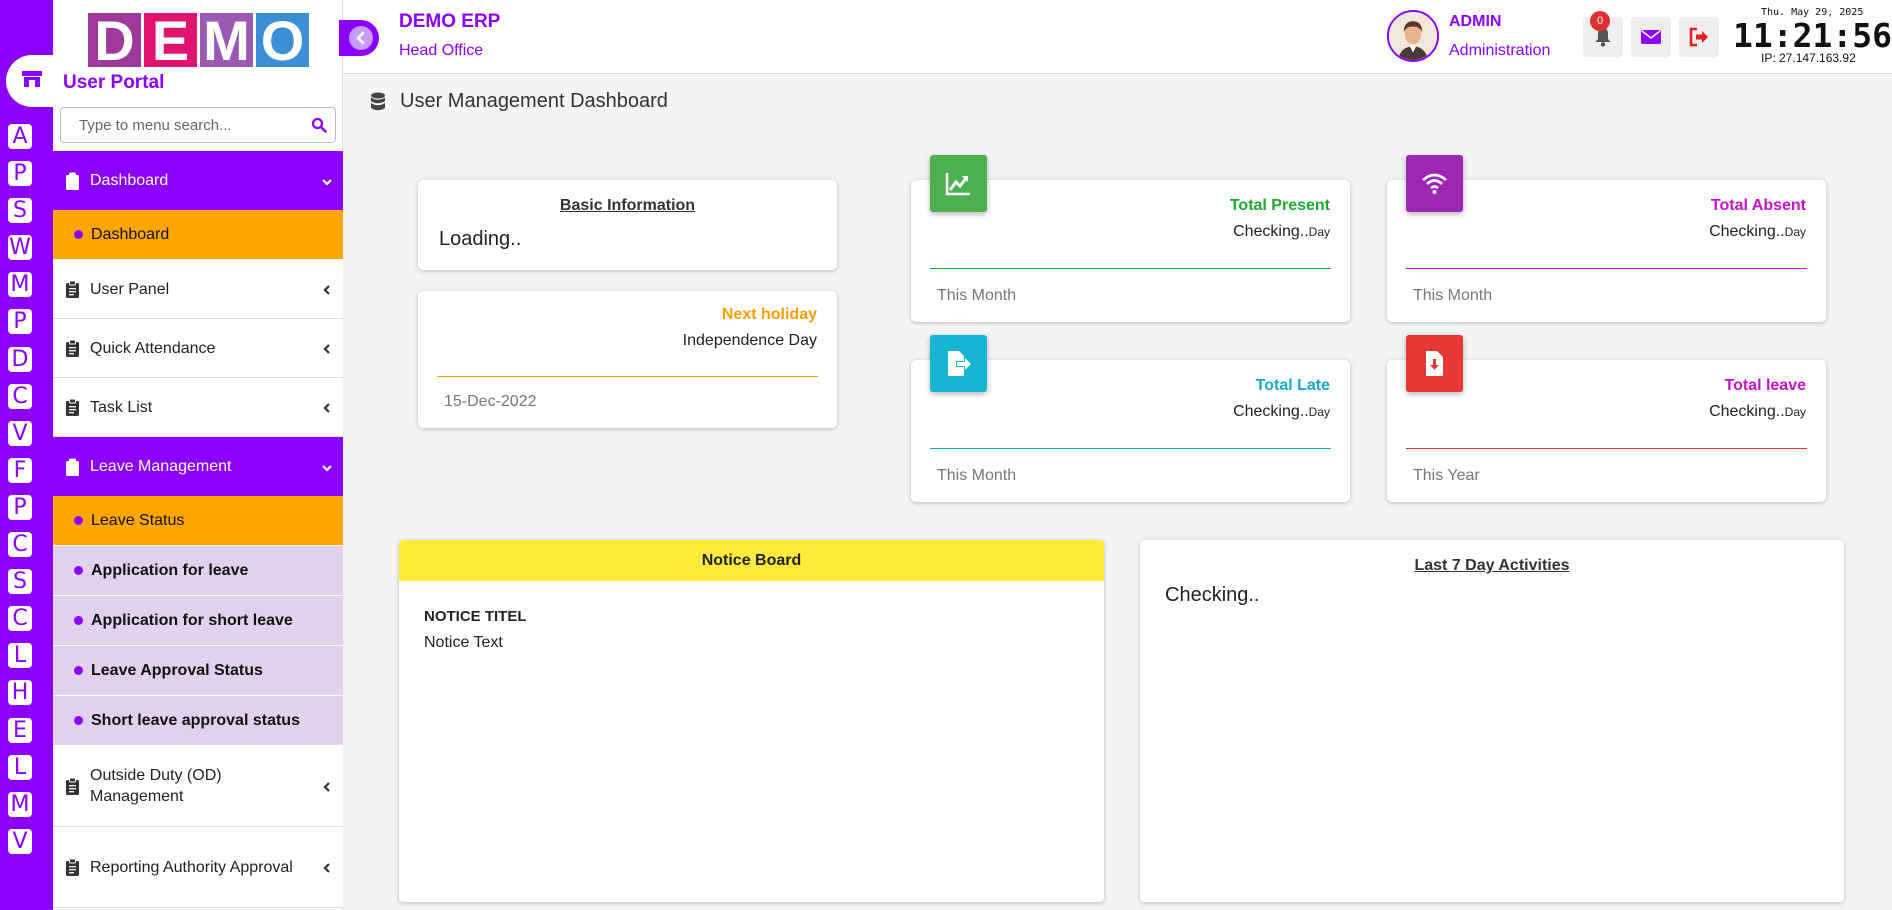 Image resolution: width=1892 pixels, height=910 pixels. I want to click on activities-title: Last 7 Day Activities, so click(1492, 566).